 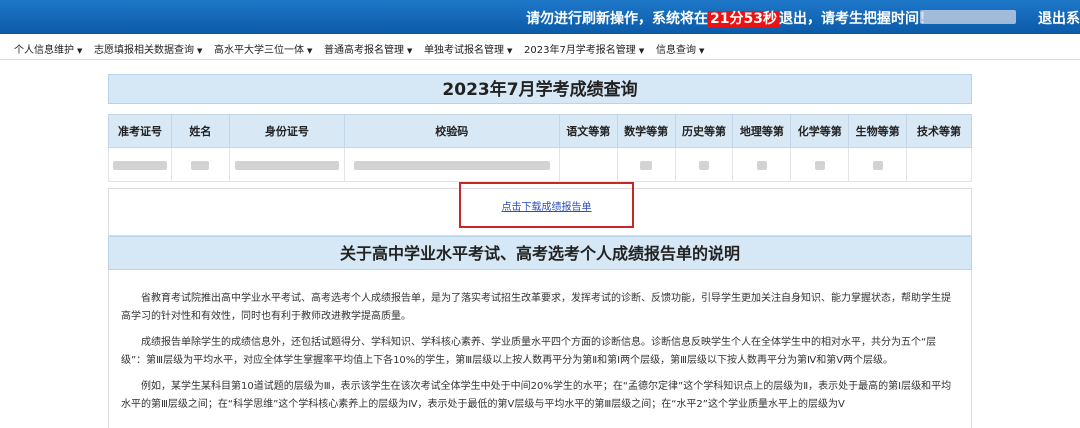 I want to click on refresh-warning: 请勿进行刷新操作，系统将在 21分53秒 退出，请考生把握时间！, so click(x=729, y=18).